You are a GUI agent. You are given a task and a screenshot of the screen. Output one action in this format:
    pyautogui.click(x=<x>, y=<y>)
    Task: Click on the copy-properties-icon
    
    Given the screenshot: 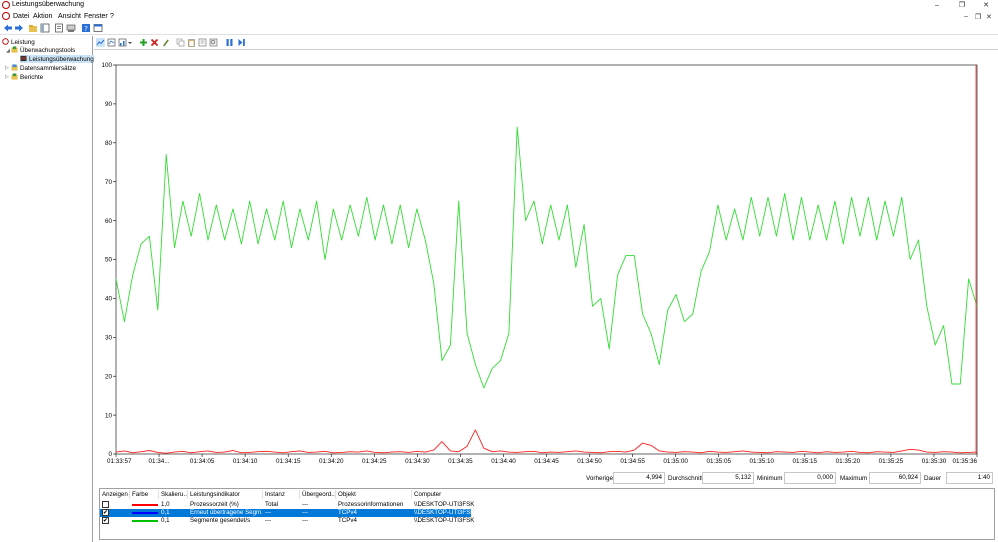 What is the action you would take?
    pyautogui.click(x=180, y=42)
    